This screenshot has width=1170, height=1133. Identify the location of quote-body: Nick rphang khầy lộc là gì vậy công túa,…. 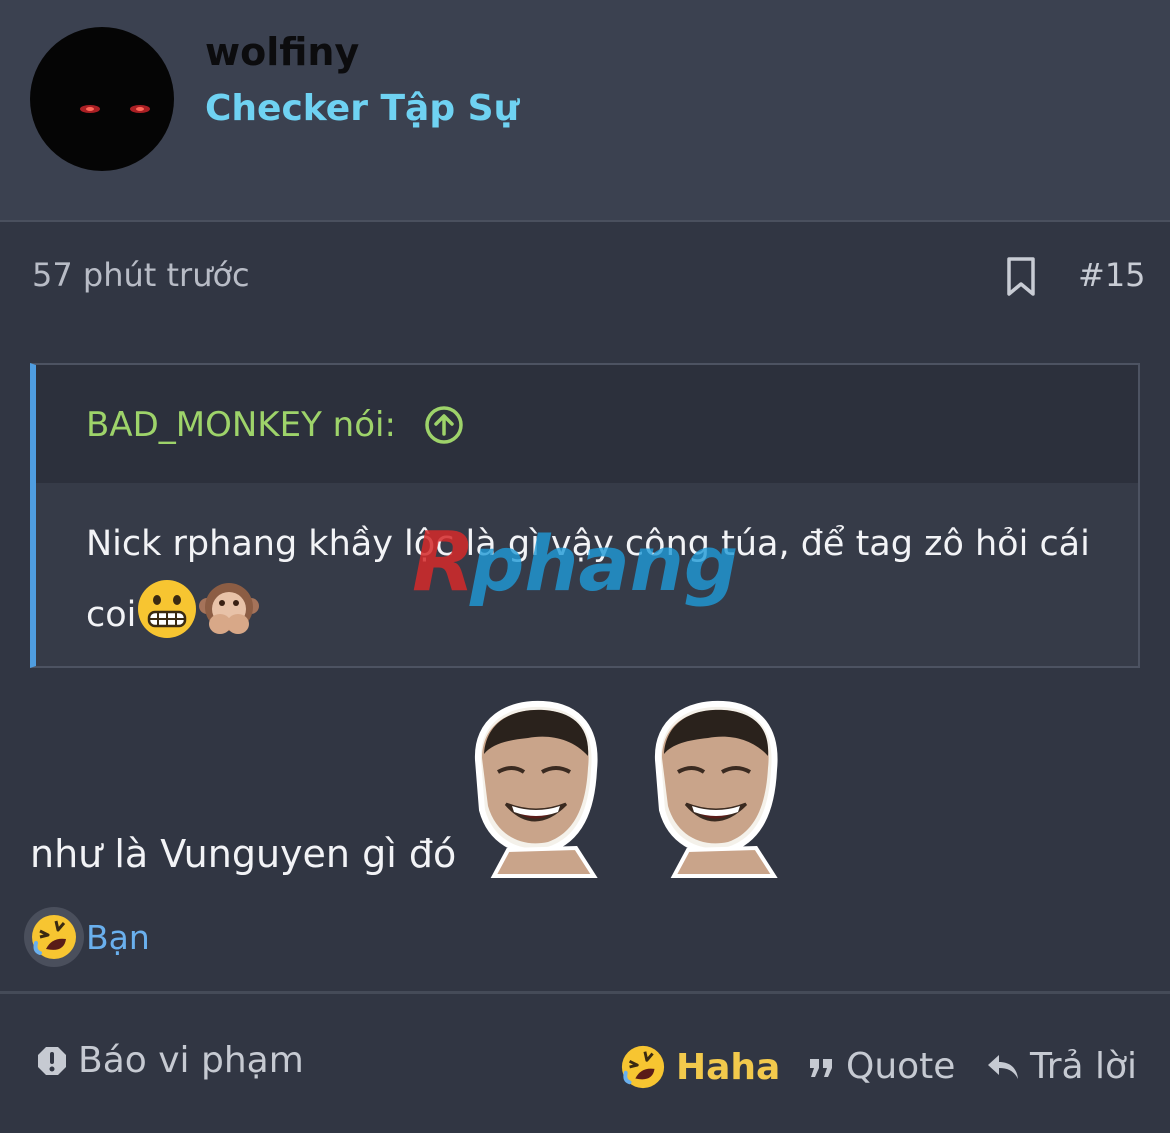
(591, 579).